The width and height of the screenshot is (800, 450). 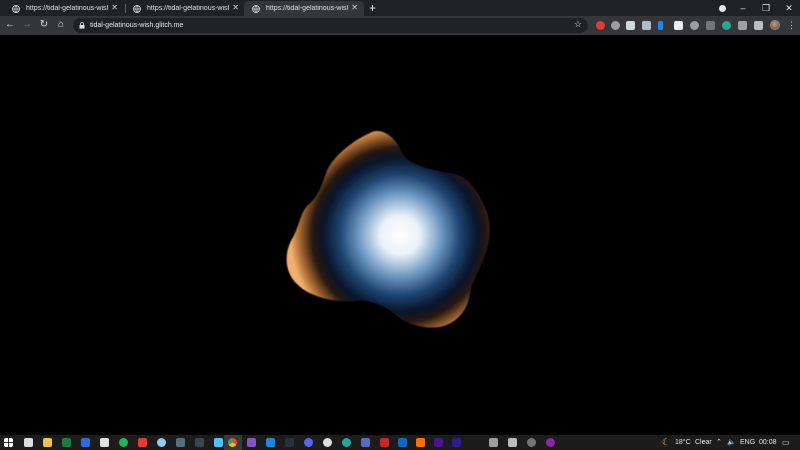 What do you see at coordinates (180, 442) in the screenshot?
I see `calendar-icon` at bounding box center [180, 442].